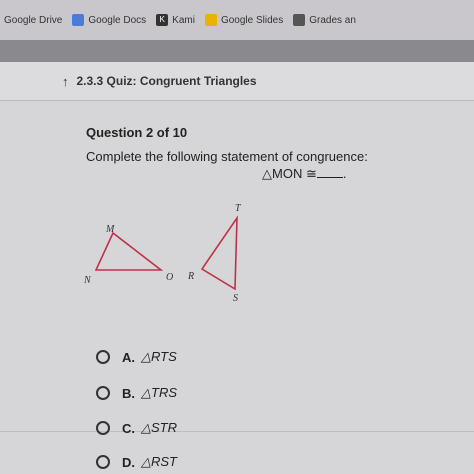 Image resolution: width=474 pixels, height=474 pixels. What do you see at coordinates (87, 280) in the screenshot?
I see `label-n: N` at bounding box center [87, 280].